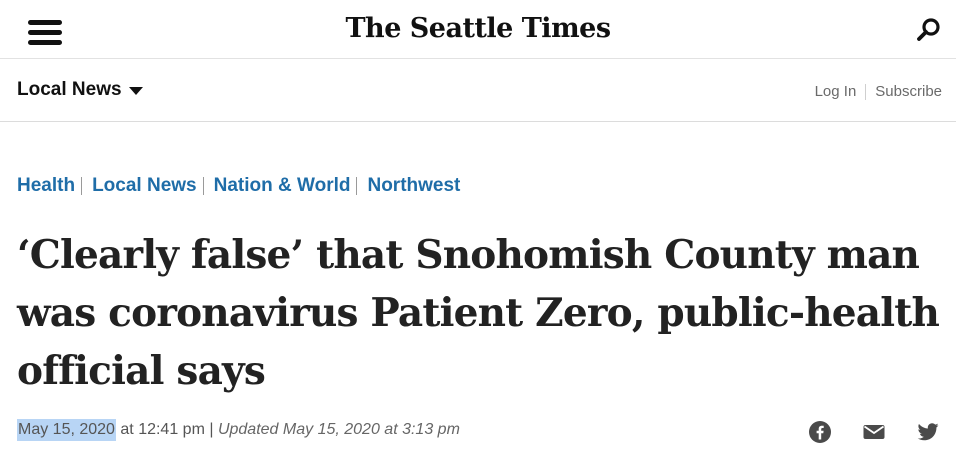 The width and height of the screenshot is (956, 476). I want to click on share-tools, so click(874, 432).